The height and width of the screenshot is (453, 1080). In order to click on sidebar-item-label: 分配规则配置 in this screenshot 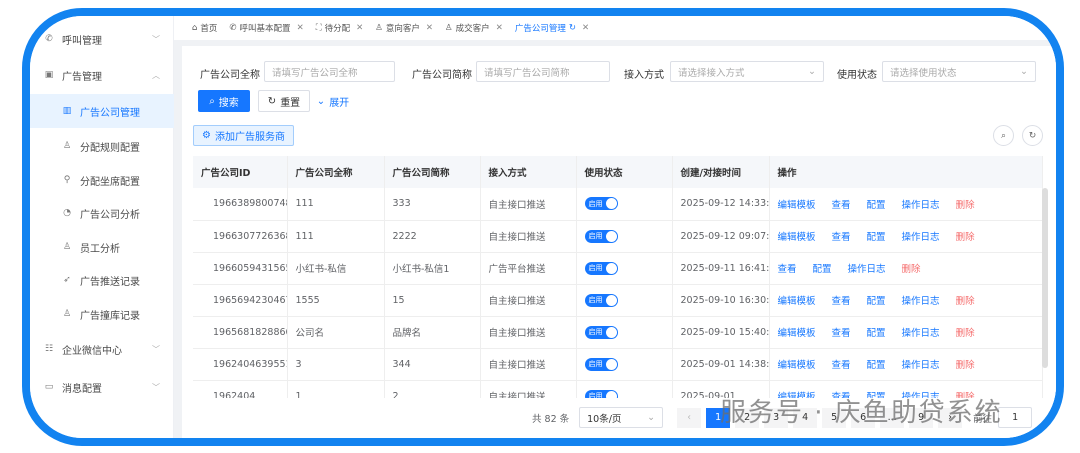, I will do `click(110, 148)`.